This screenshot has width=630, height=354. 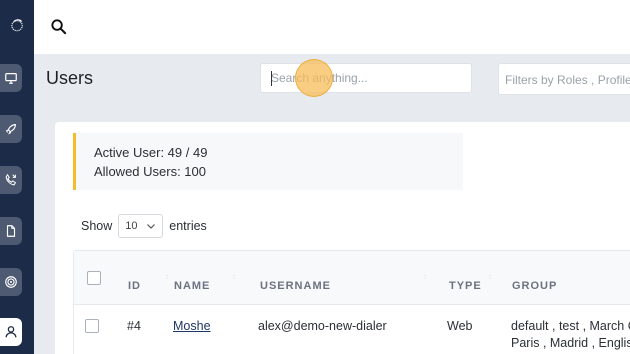 I want to click on column-header-name: NAME, so click(x=192, y=286).